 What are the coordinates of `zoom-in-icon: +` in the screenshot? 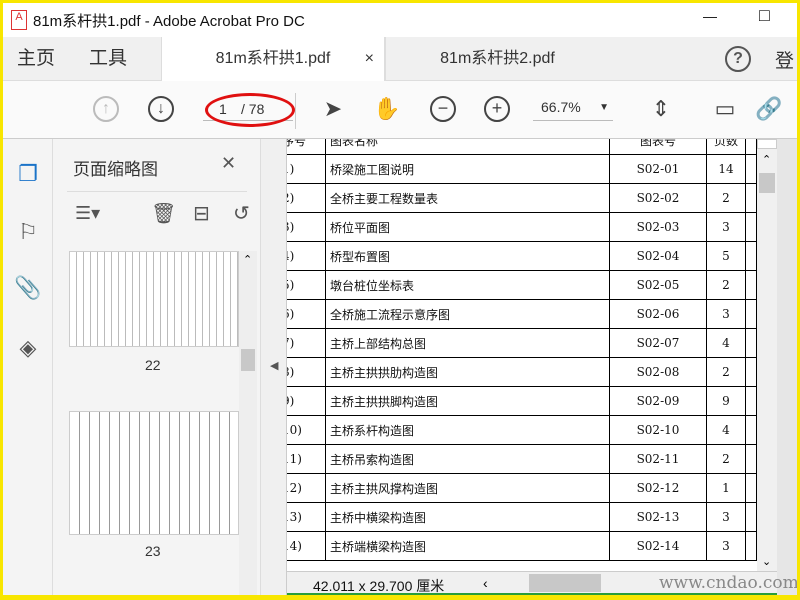 It's located at (497, 109).